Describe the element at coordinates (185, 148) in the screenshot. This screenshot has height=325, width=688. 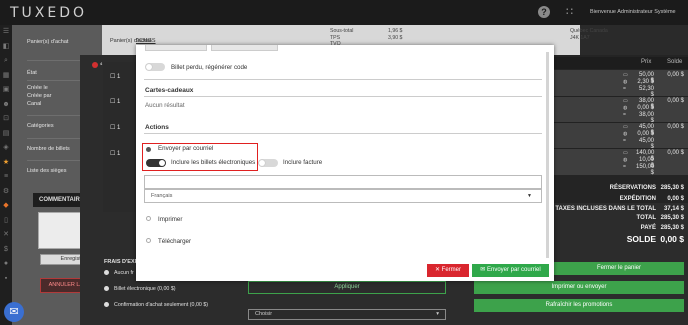
I see `send-email-option: Envoyer par courriel` at that location.